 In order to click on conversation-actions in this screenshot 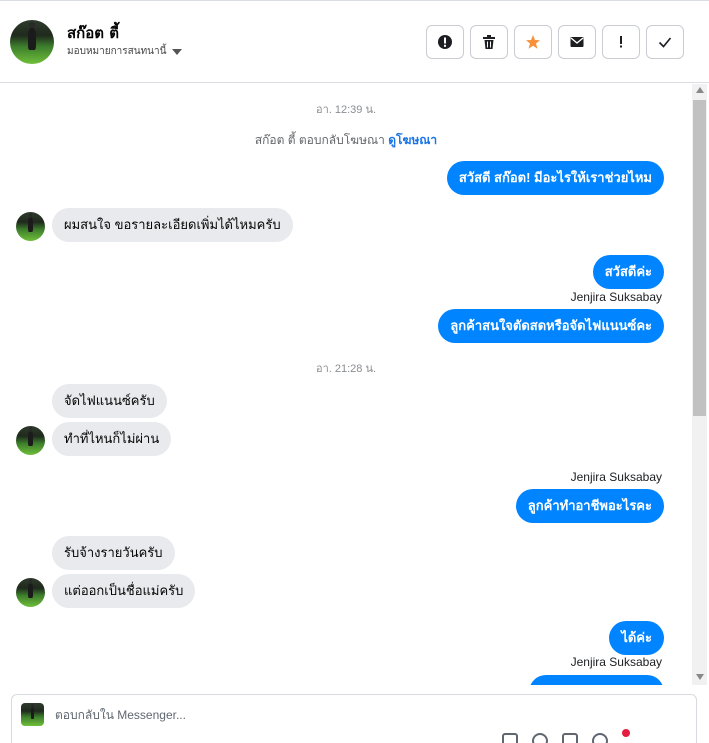, I will do `click(555, 42)`.